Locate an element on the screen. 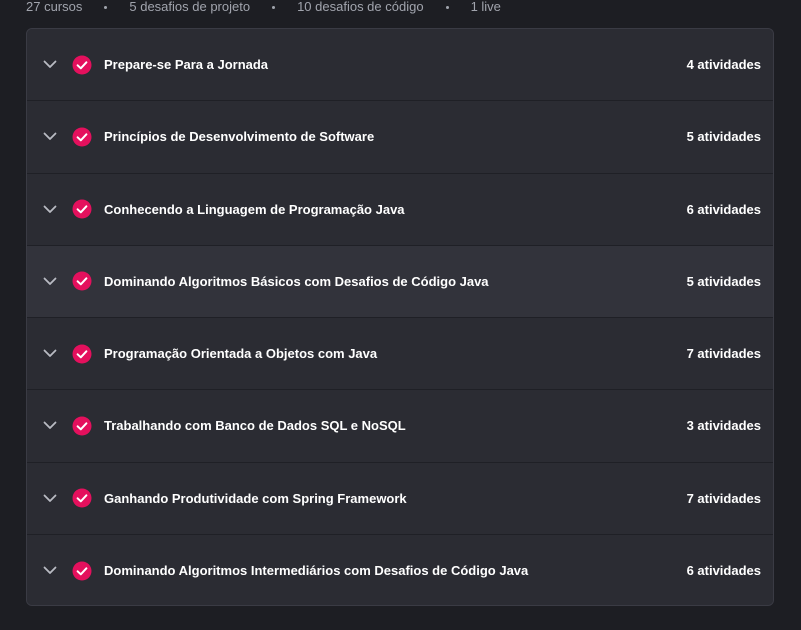 The image size is (801, 630). module-activity-count: 3 atividades is located at coordinates (723, 426).